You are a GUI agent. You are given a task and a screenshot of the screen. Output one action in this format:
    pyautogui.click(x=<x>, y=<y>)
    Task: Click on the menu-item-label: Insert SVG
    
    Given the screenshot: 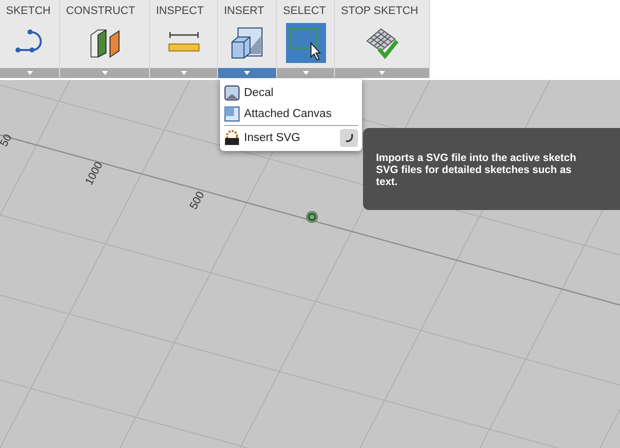 What is the action you would take?
    pyautogui.click(x=273, y=138)
    